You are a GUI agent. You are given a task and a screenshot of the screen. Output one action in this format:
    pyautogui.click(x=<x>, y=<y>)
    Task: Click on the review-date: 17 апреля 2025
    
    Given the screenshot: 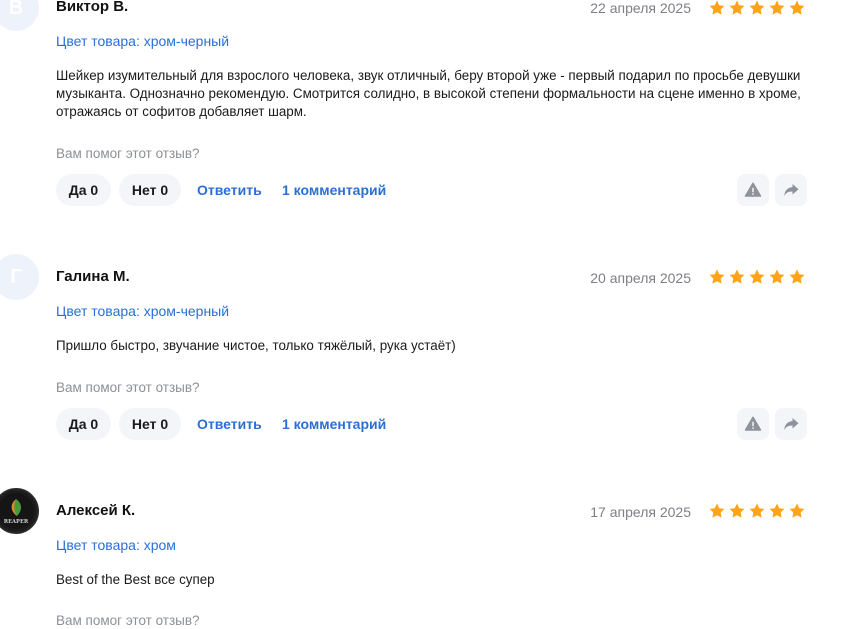 What is the action you would take?
    pyautogui.click(x=640, y=512)
    